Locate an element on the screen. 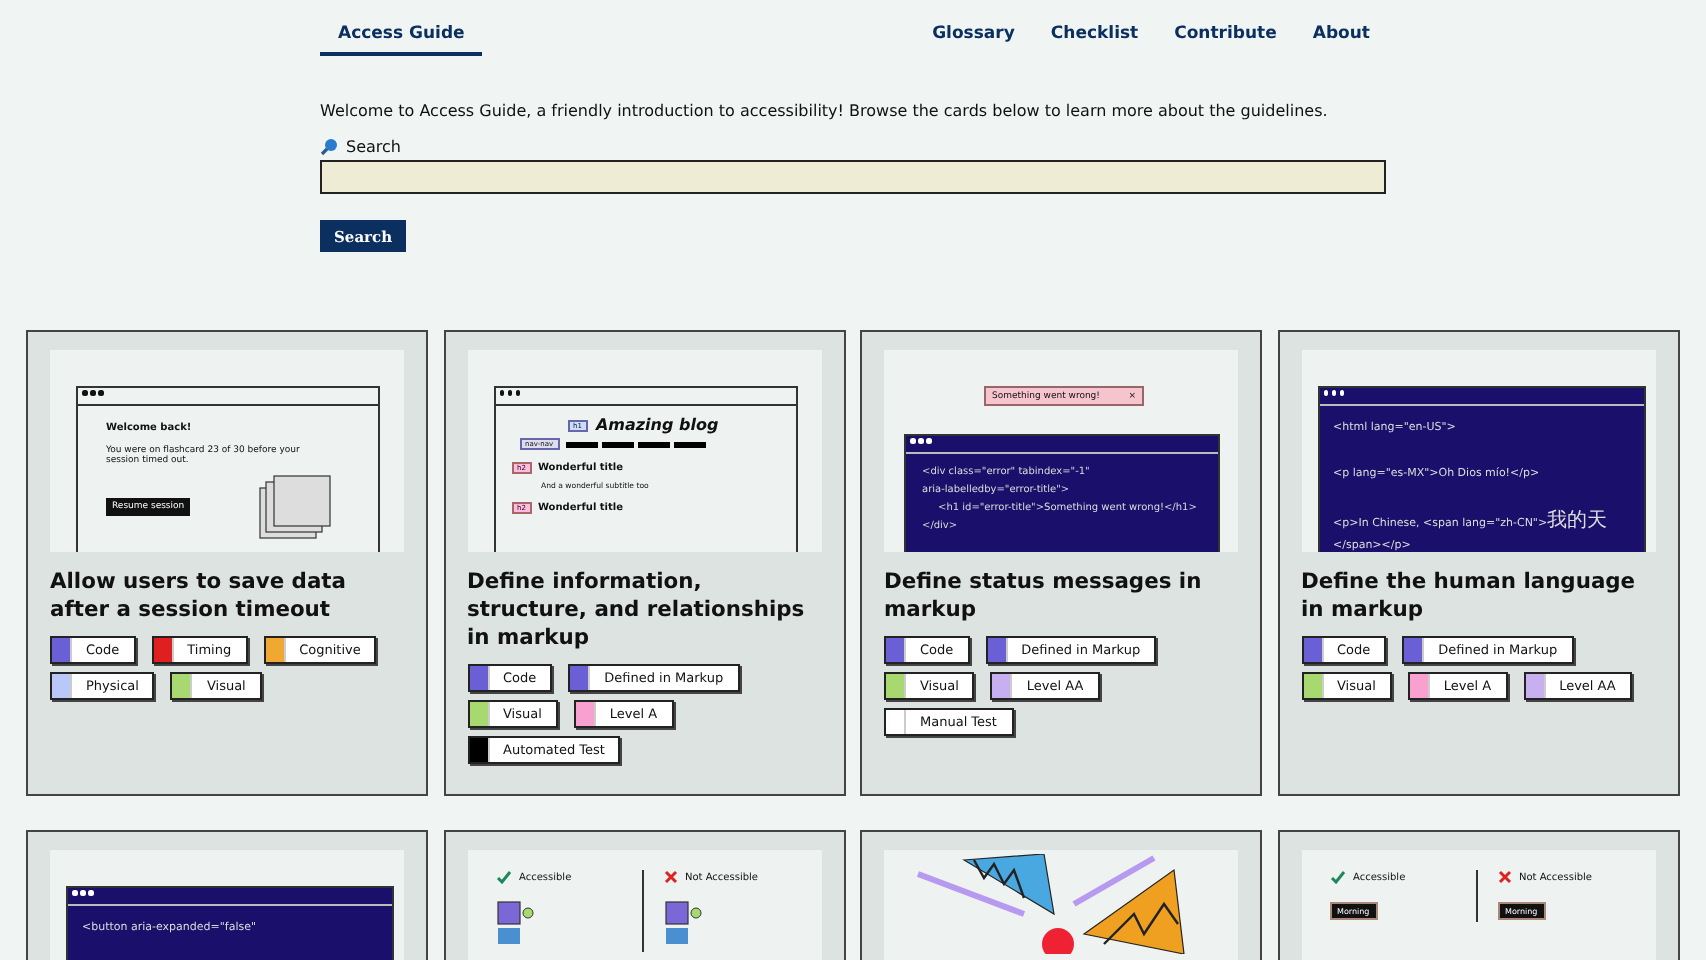  nav-link: Glossary is located at coordinates (973, 34).